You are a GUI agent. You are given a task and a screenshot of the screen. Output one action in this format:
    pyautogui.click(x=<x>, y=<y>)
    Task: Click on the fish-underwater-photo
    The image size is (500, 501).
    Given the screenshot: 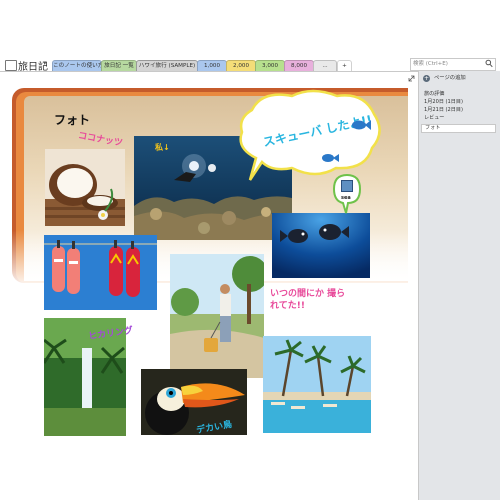 What is the action you would take?
    pyautogui.click(x=321, y=245)
    